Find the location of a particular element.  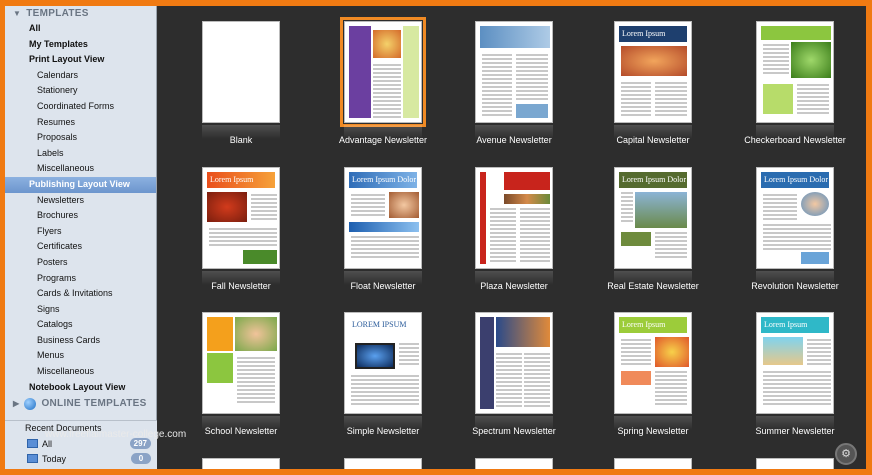

template-tile-float: Lorem Ipsum Dolor Float Newsletter is located at coordinates (383, 232).